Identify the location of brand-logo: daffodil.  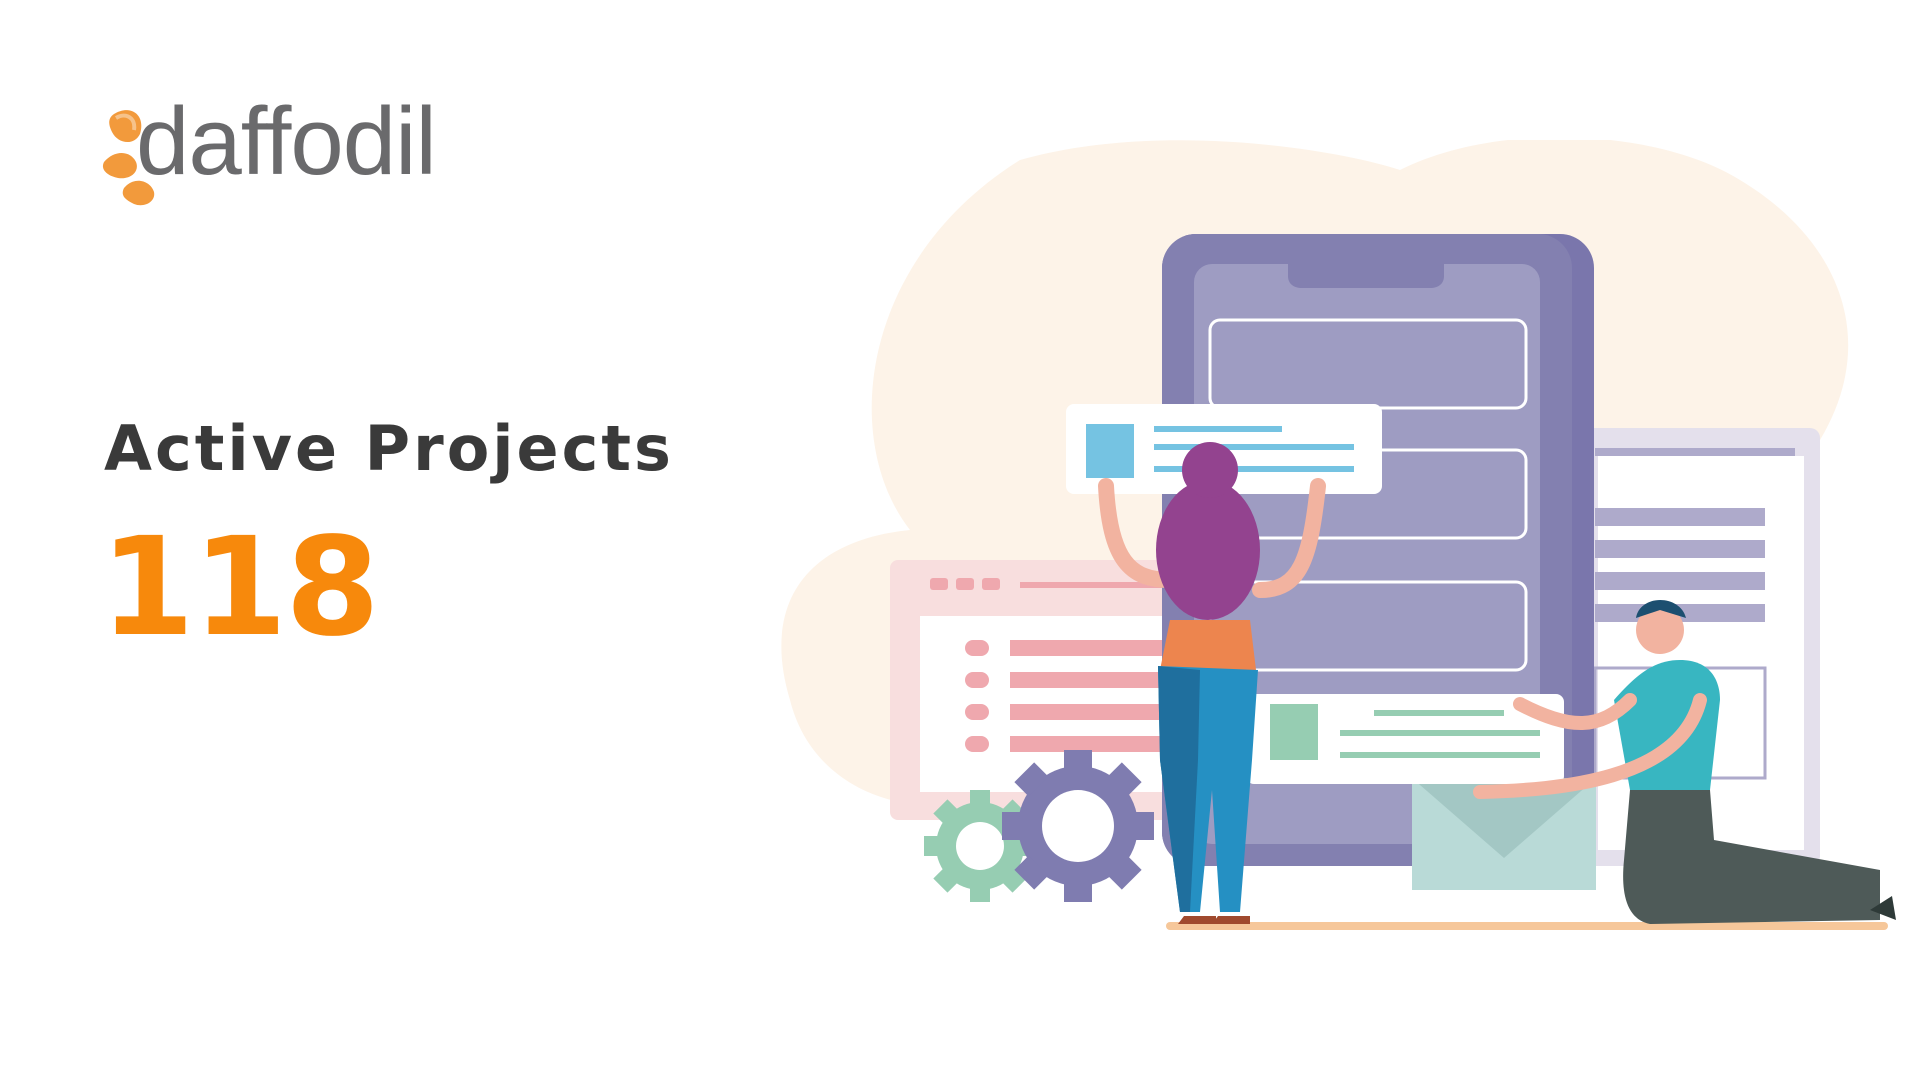
(270, 152).